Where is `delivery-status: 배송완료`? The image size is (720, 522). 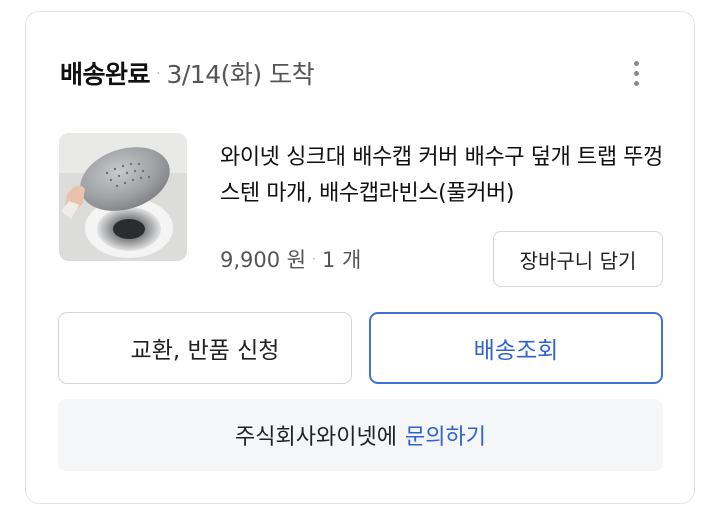
delivery-status: 배송완료 is located at coordinates (105, 74).